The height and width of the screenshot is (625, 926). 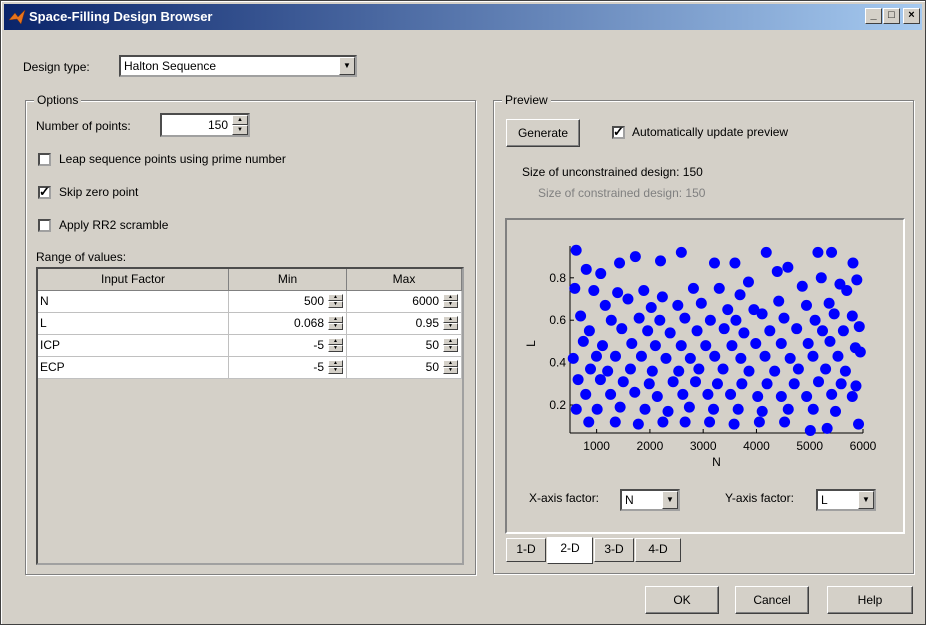 I want to click on y-axis-factor-dropdown: L ▼, so click(x=846, y=500).